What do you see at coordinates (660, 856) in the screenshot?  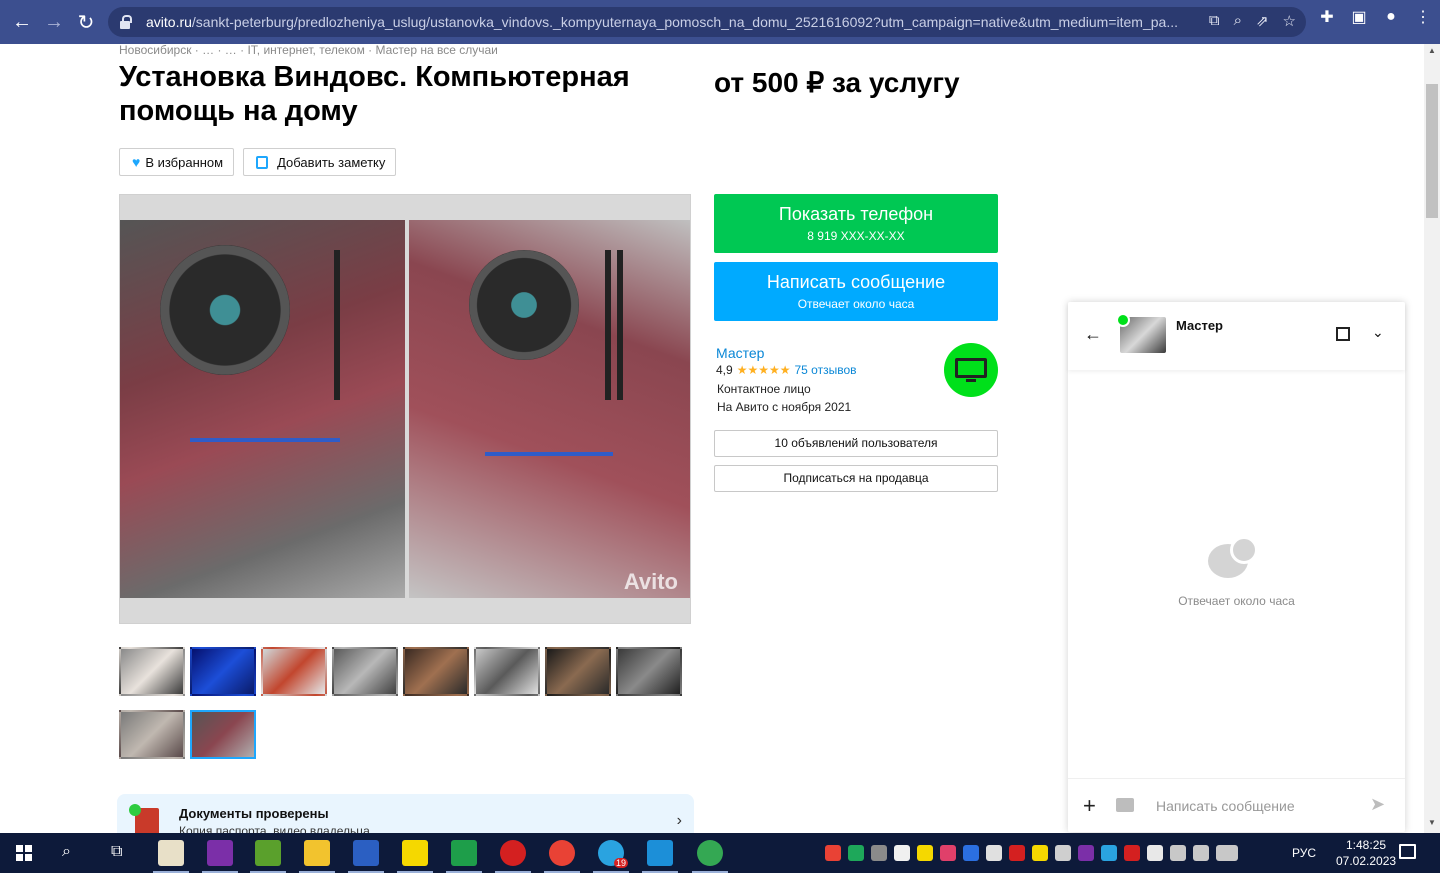 I see `intel-app-icon` at bounding box center [660, 856].